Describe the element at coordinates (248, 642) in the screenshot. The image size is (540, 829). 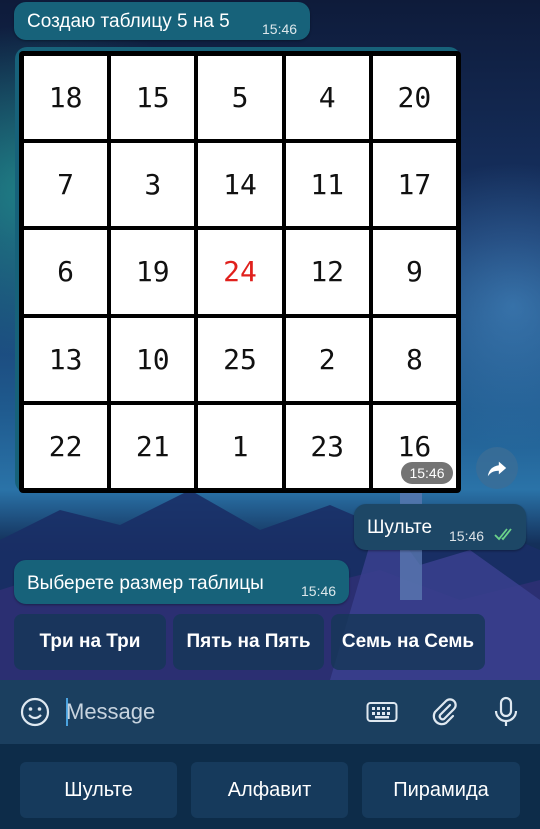
I see `inline-button-five: Пять на Пять` at that location.